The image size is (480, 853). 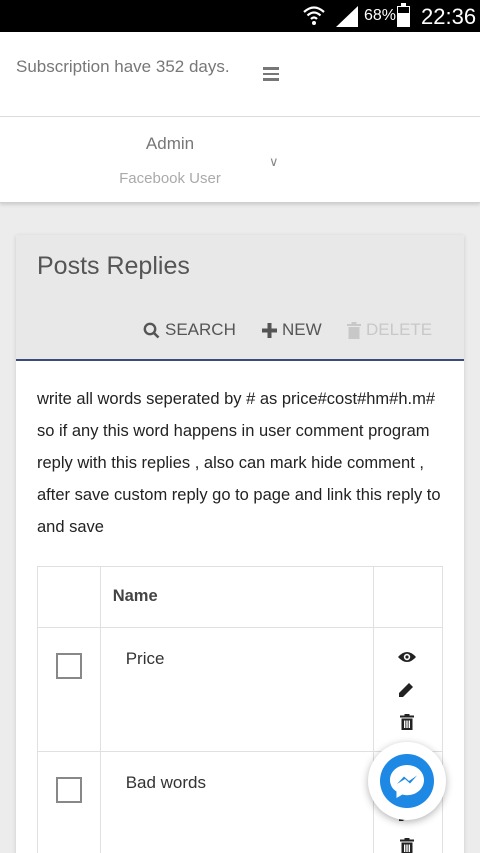 I want to click on search-button: SEARCH, so click(x=189, y=330).